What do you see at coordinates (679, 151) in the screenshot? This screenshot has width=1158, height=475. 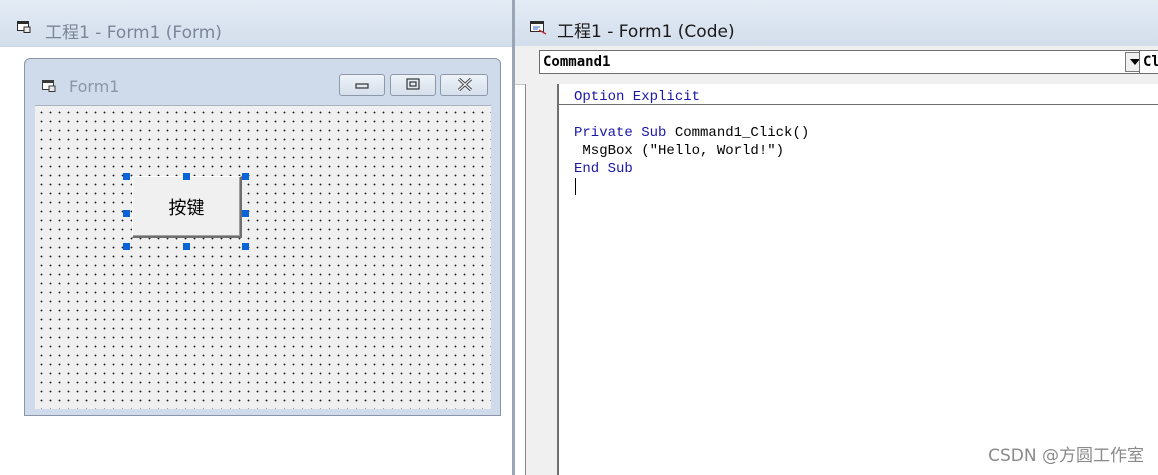 I see `code-line-msgbox: MsgBox ("Hello, World!")` at bounding box center [679, 151].